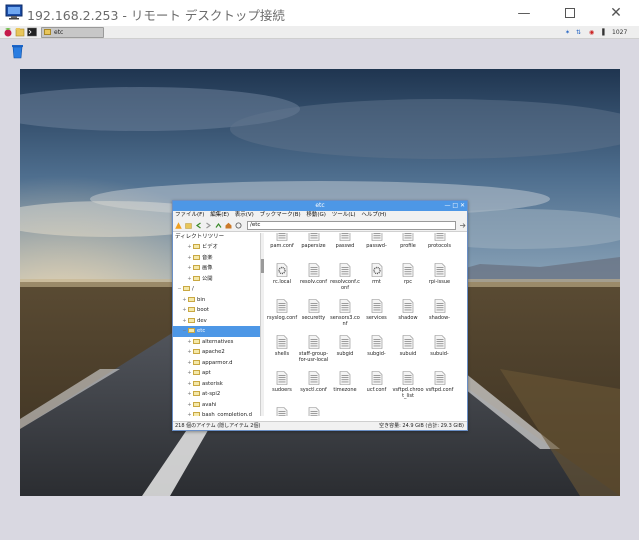 The width and height of the screenshot is (639, 540). I want to click on menu-bookmarks: ブックマーク(B), so click(280, 215).